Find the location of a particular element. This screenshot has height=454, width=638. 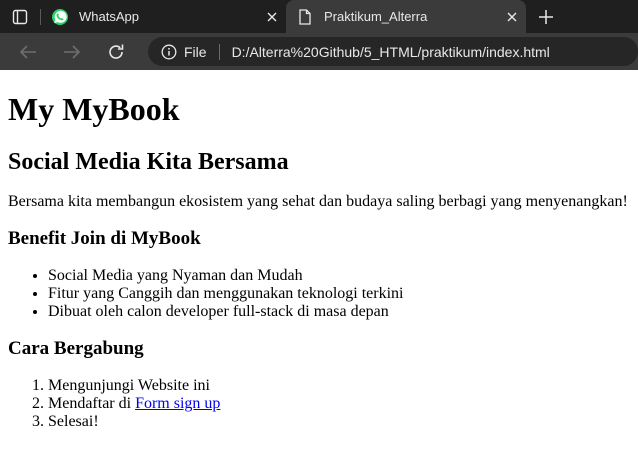

tab-praktikum-alterra: Praktikum_Alterra is located at coordinates (406, 16).